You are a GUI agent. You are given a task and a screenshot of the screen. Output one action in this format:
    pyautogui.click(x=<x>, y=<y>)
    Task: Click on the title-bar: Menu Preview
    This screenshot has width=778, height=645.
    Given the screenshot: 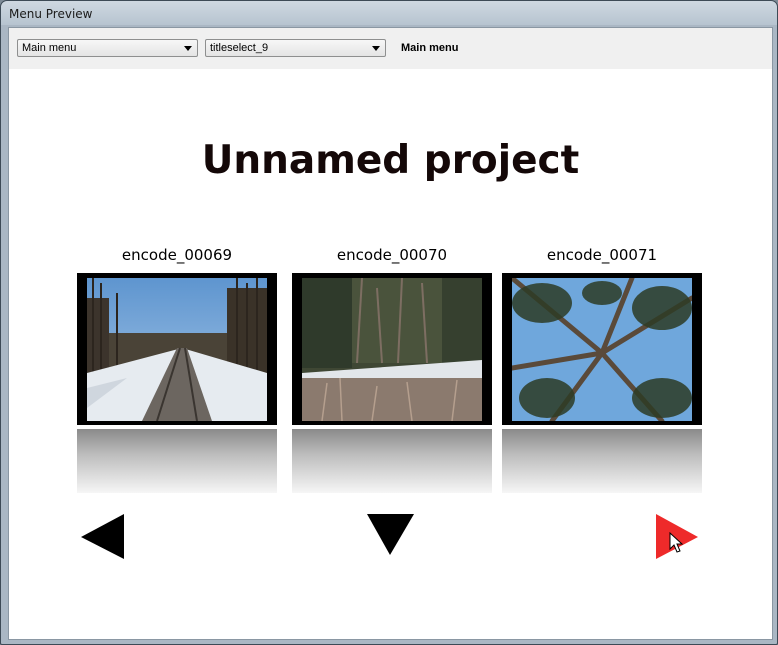 What is the action you would take?
    pyautogui.click(x=389, y=14)
    